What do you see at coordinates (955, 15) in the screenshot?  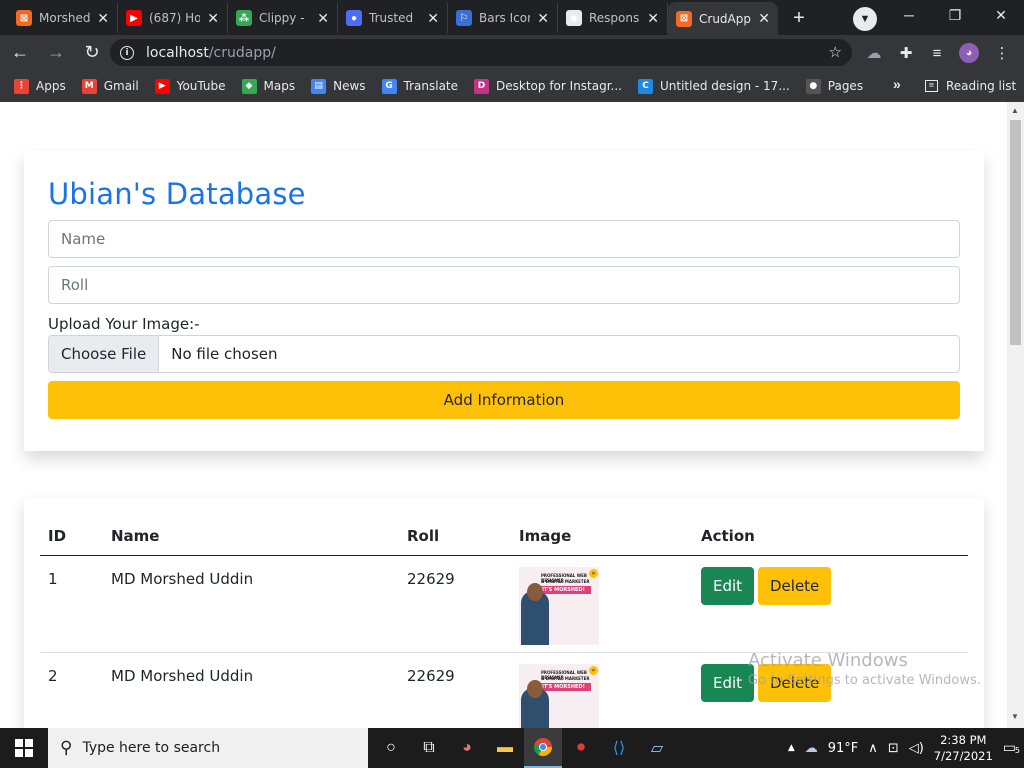 I see `maximize-icon: ❐` at bounding box center [955, 15].